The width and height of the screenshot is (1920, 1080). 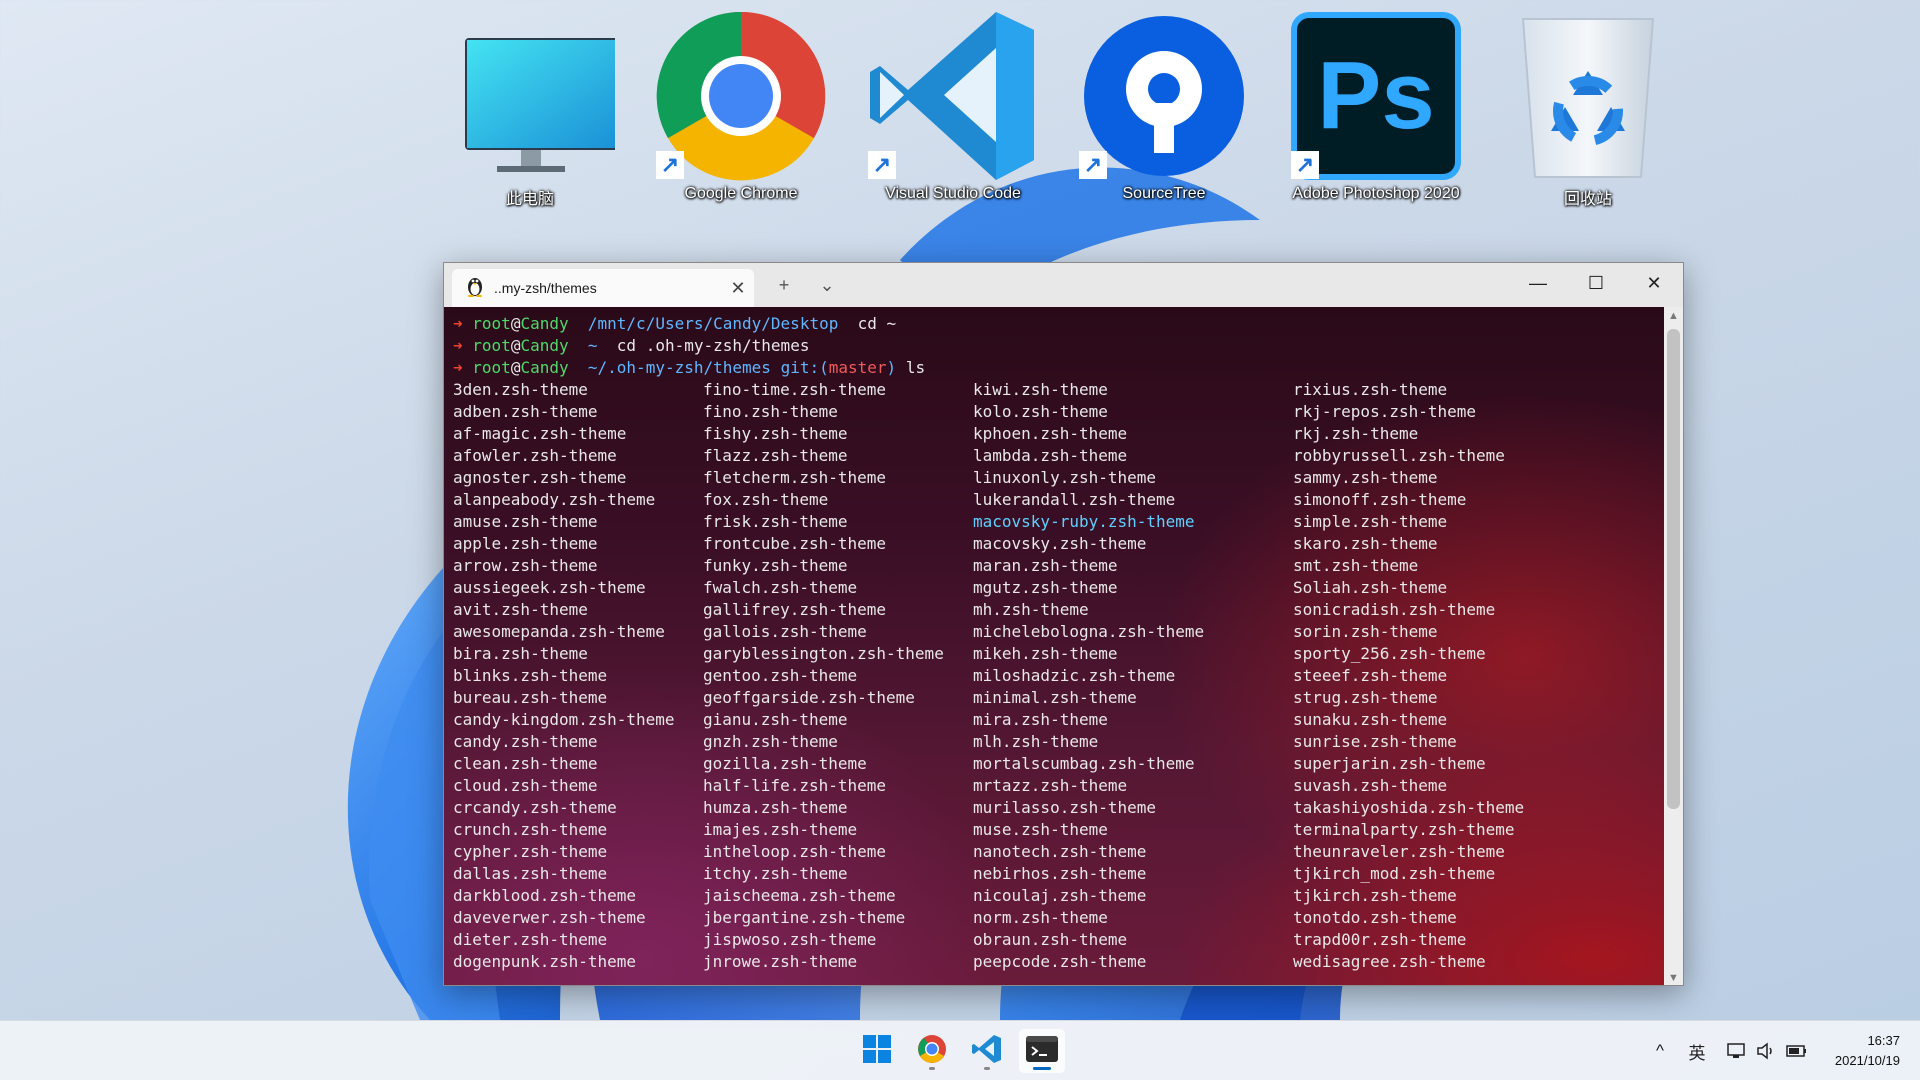 What do you see at coordinates (1370, 719) in the screenshot?
I see `ls-file-entry: sunaku.zsh-theme` at bounding box center [1370, 719].